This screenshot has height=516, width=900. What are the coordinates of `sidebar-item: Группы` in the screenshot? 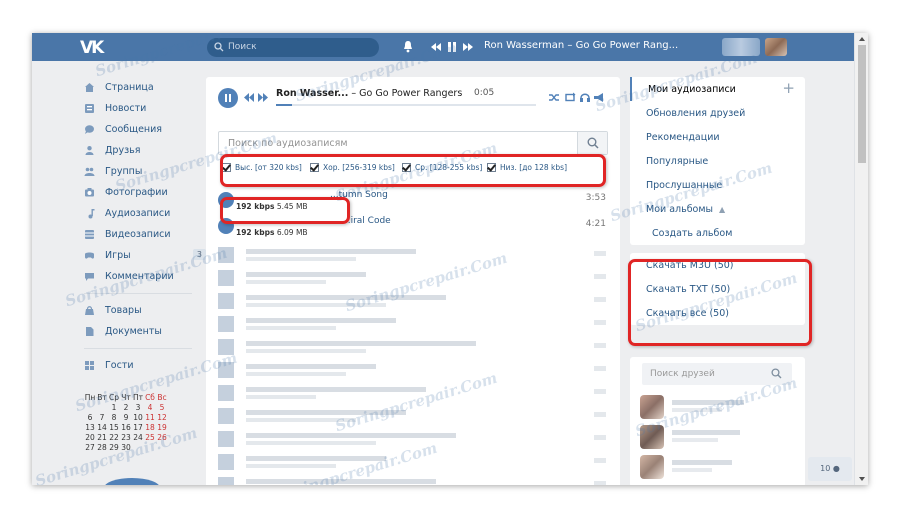 It's located at (140, 171).